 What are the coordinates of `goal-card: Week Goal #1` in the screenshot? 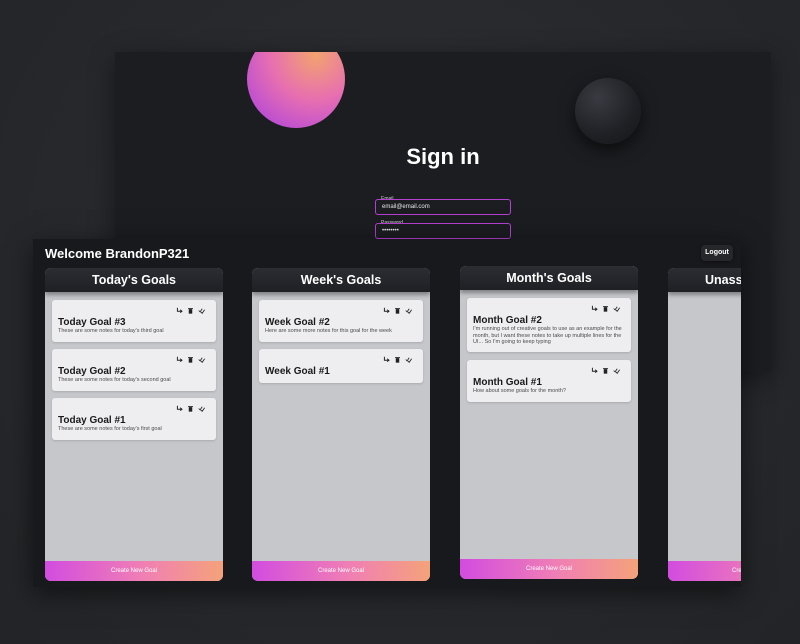 It's located at (341, 366).